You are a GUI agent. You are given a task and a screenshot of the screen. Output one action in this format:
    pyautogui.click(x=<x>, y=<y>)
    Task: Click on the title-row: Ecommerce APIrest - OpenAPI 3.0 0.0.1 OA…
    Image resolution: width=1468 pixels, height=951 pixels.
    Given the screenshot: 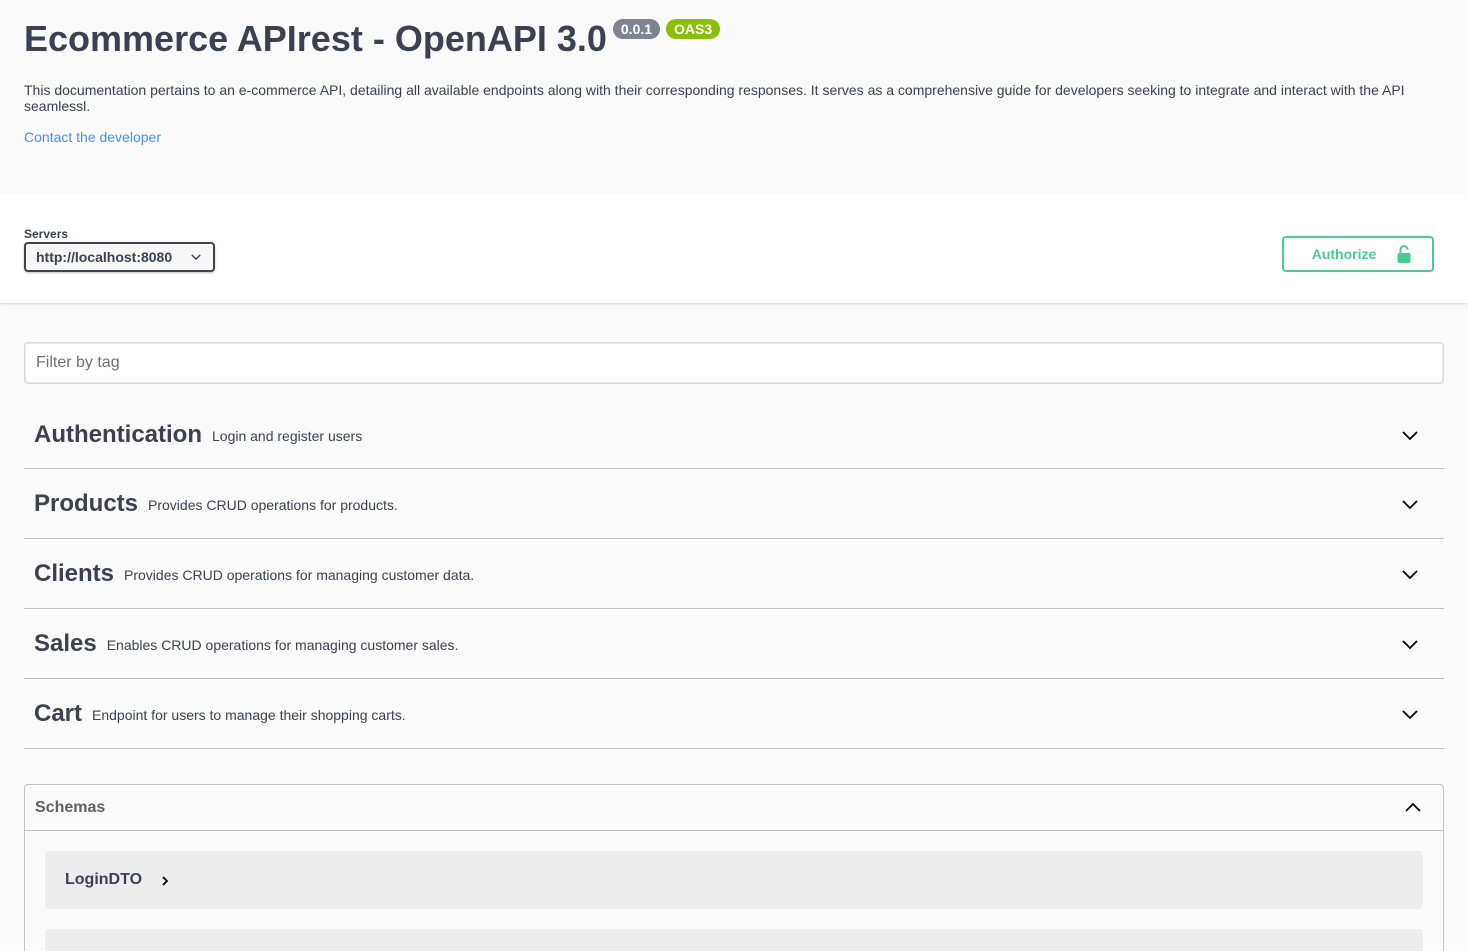 What is the action you would take?
    pyautogui.click(x=734, y=39)
    